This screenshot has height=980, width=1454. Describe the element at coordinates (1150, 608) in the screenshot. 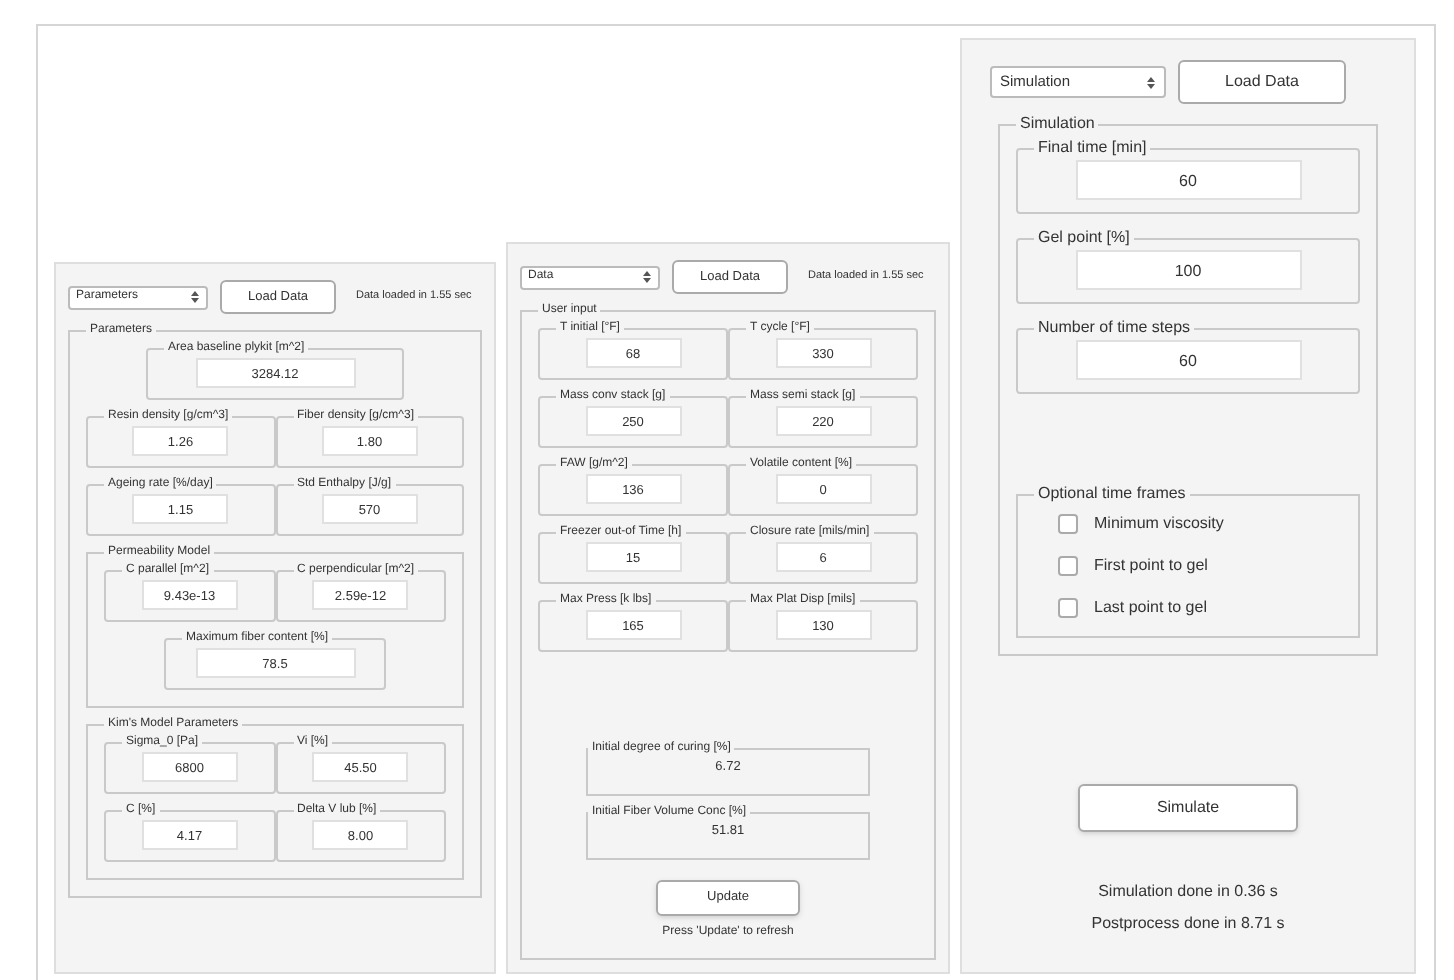

I see `checkbox-label: Last point to gel` at that location.